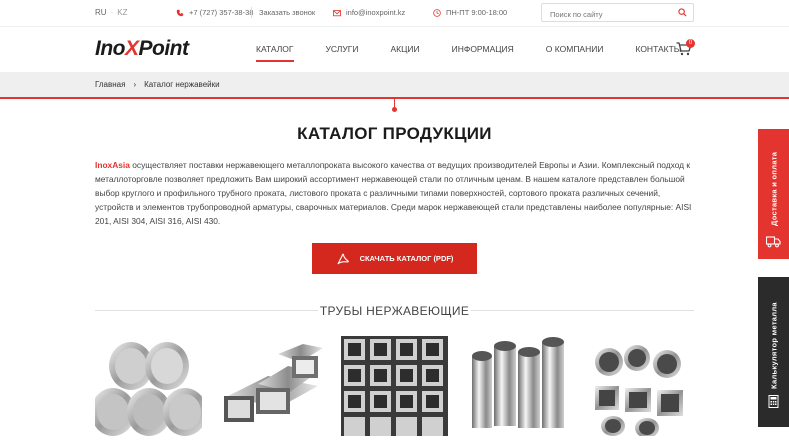 This screenshot has width=789, height=444. Describe the element at coordinates (112, 165) in the screenshot. I see `brand-name: InoxAsia` at that location.